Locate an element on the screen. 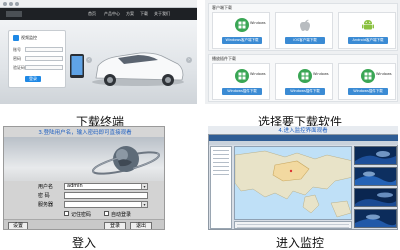 Image resolution: width=400 pixels, height=250 pixels. section-title: 播放插件下载 is located at coordinates (224, 58).